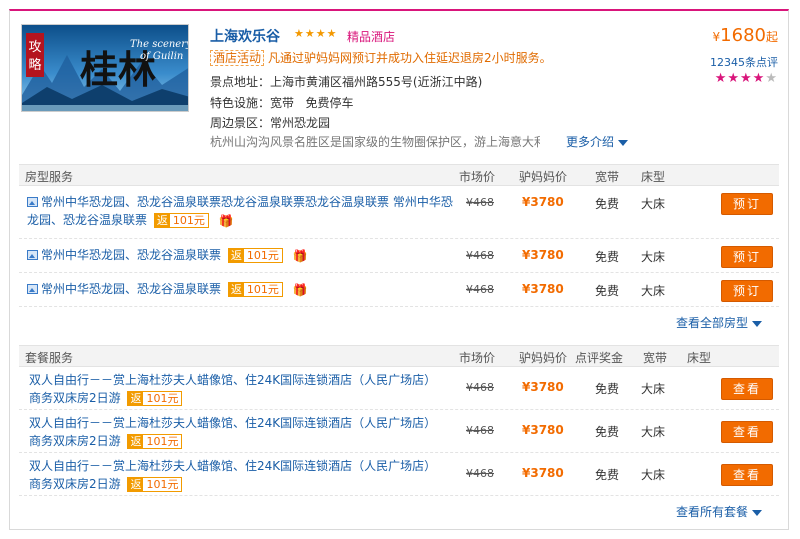 Image resolution: width=800 pixels, height=539 pixels. I want to click on packages-col-bed: 床型, so click(699, 358).